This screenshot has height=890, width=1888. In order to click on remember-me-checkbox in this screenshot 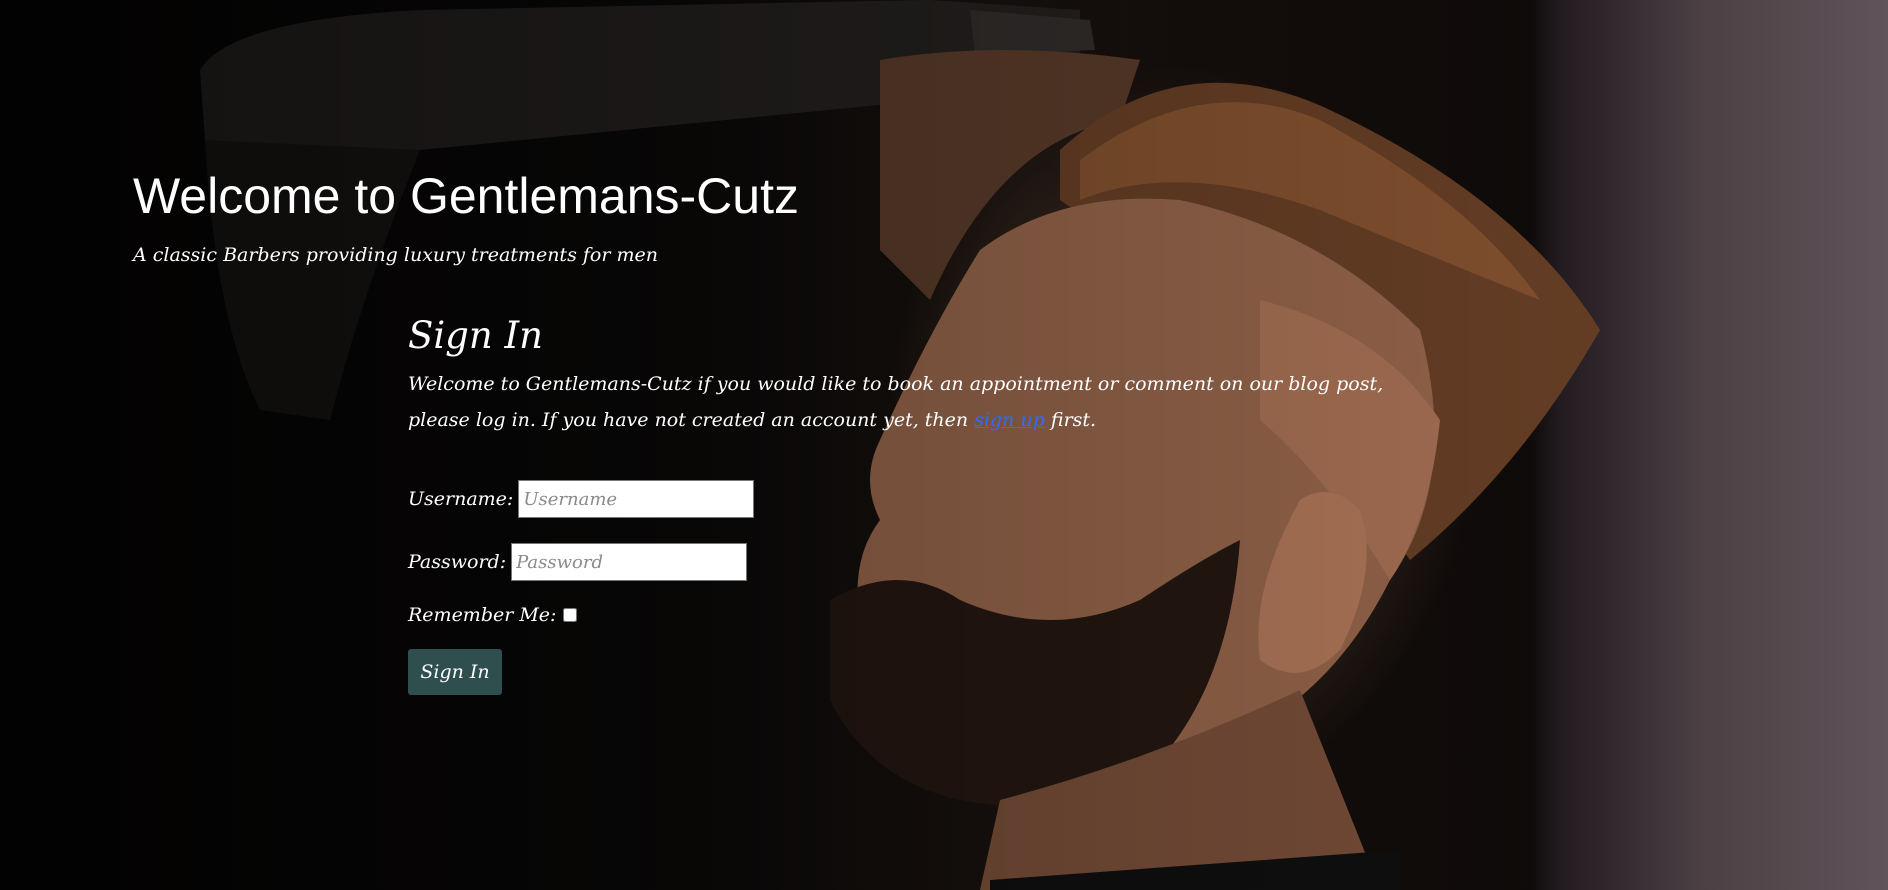, I will do `click(570, 615)`.